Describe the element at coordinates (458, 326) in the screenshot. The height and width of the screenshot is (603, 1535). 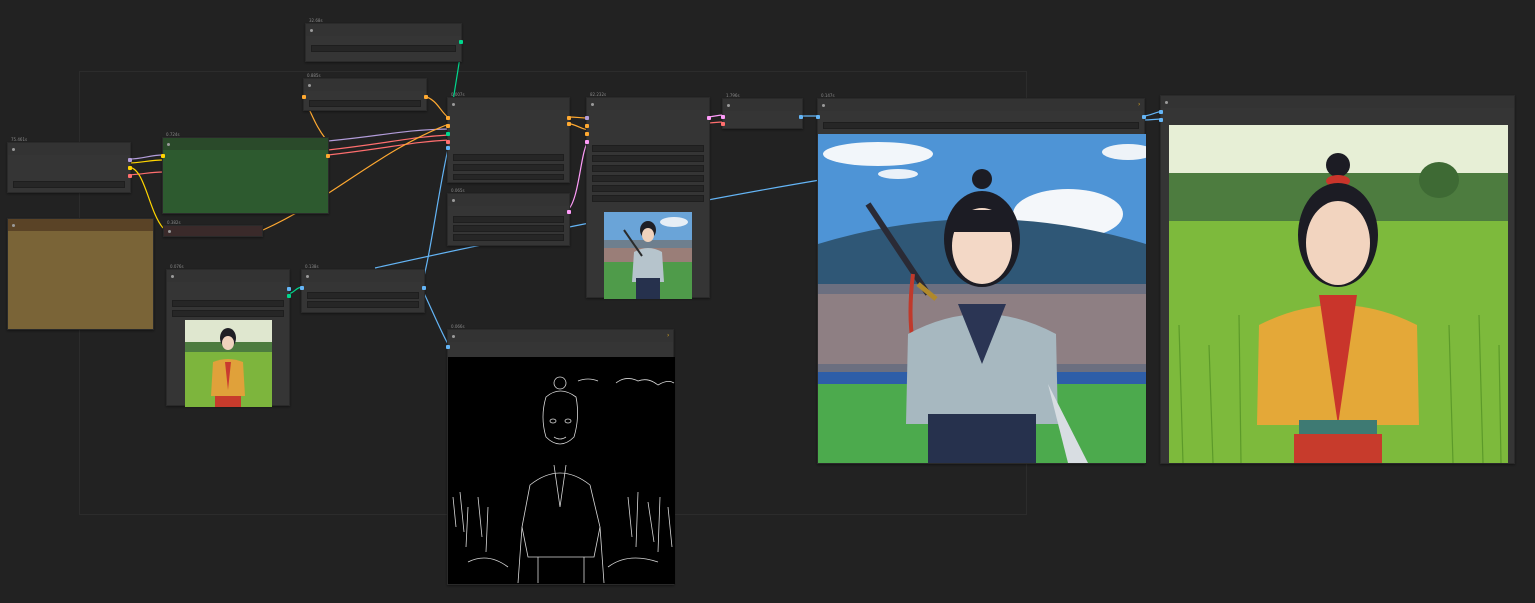
I see `node-title: 0.066s` at that location.